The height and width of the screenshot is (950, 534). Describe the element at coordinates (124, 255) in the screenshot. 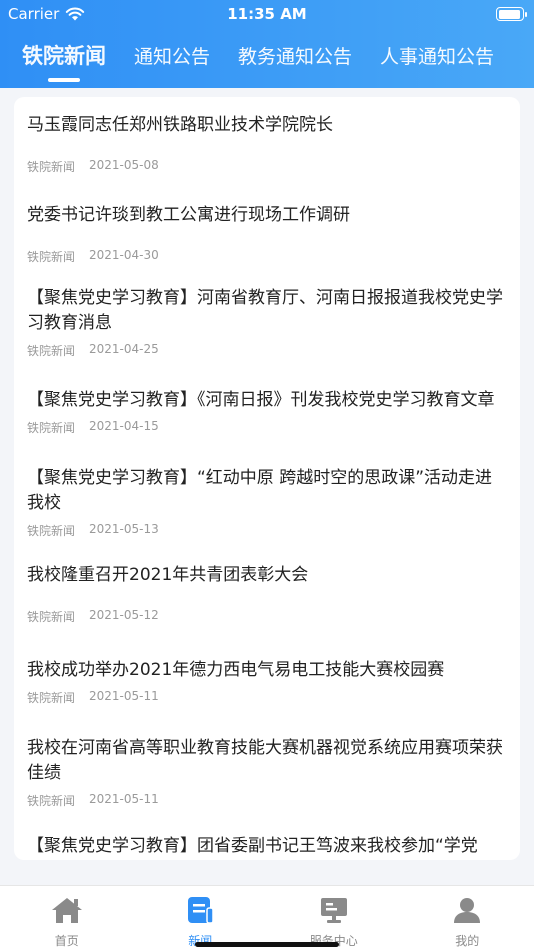

I see `news-date: 2021-04-30` at that location.